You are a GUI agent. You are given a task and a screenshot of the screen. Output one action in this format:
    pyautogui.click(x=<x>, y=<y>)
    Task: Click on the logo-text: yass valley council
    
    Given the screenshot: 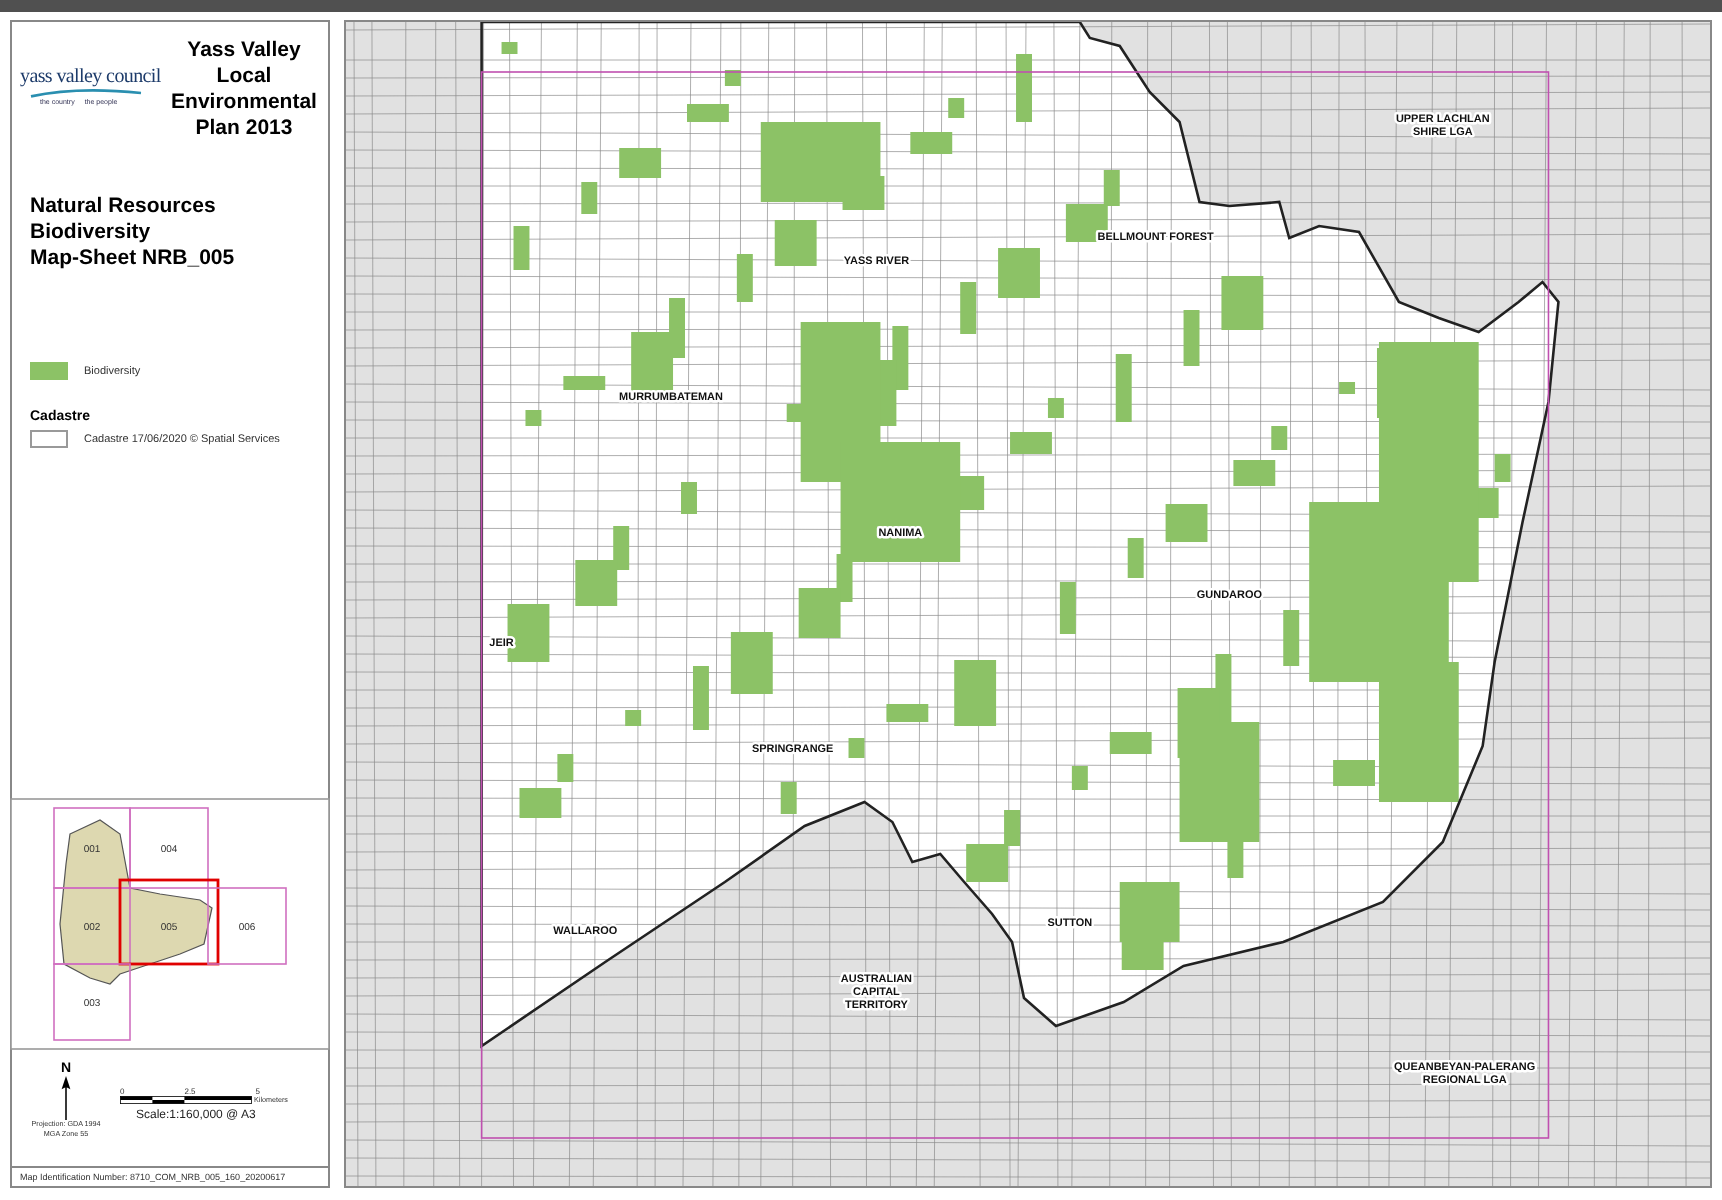 What is the action you would take?
    pyautogui.click(x=90, y=77)
    